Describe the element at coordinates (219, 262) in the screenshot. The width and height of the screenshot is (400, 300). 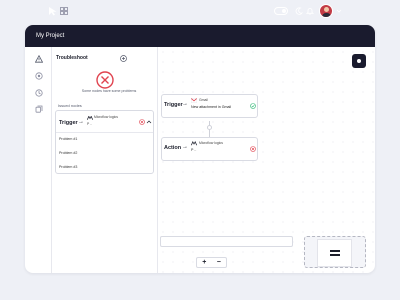
I see `zoom-out-button: −` at that location.